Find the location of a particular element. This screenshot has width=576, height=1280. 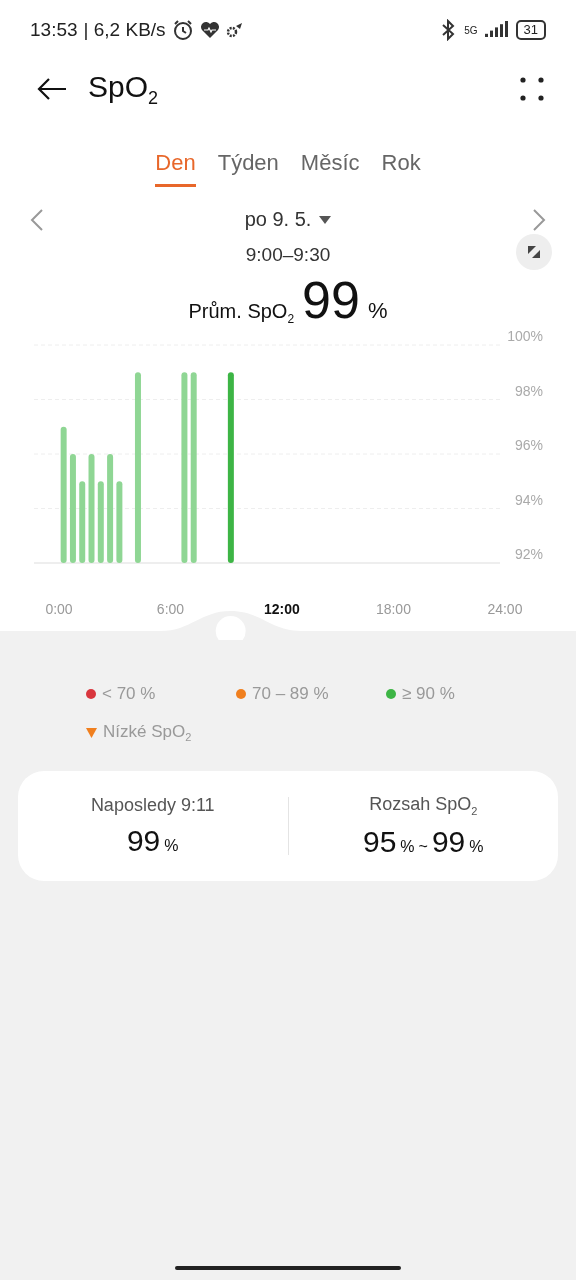

legend-label: < 70 % is located at coordinates (129, 694).